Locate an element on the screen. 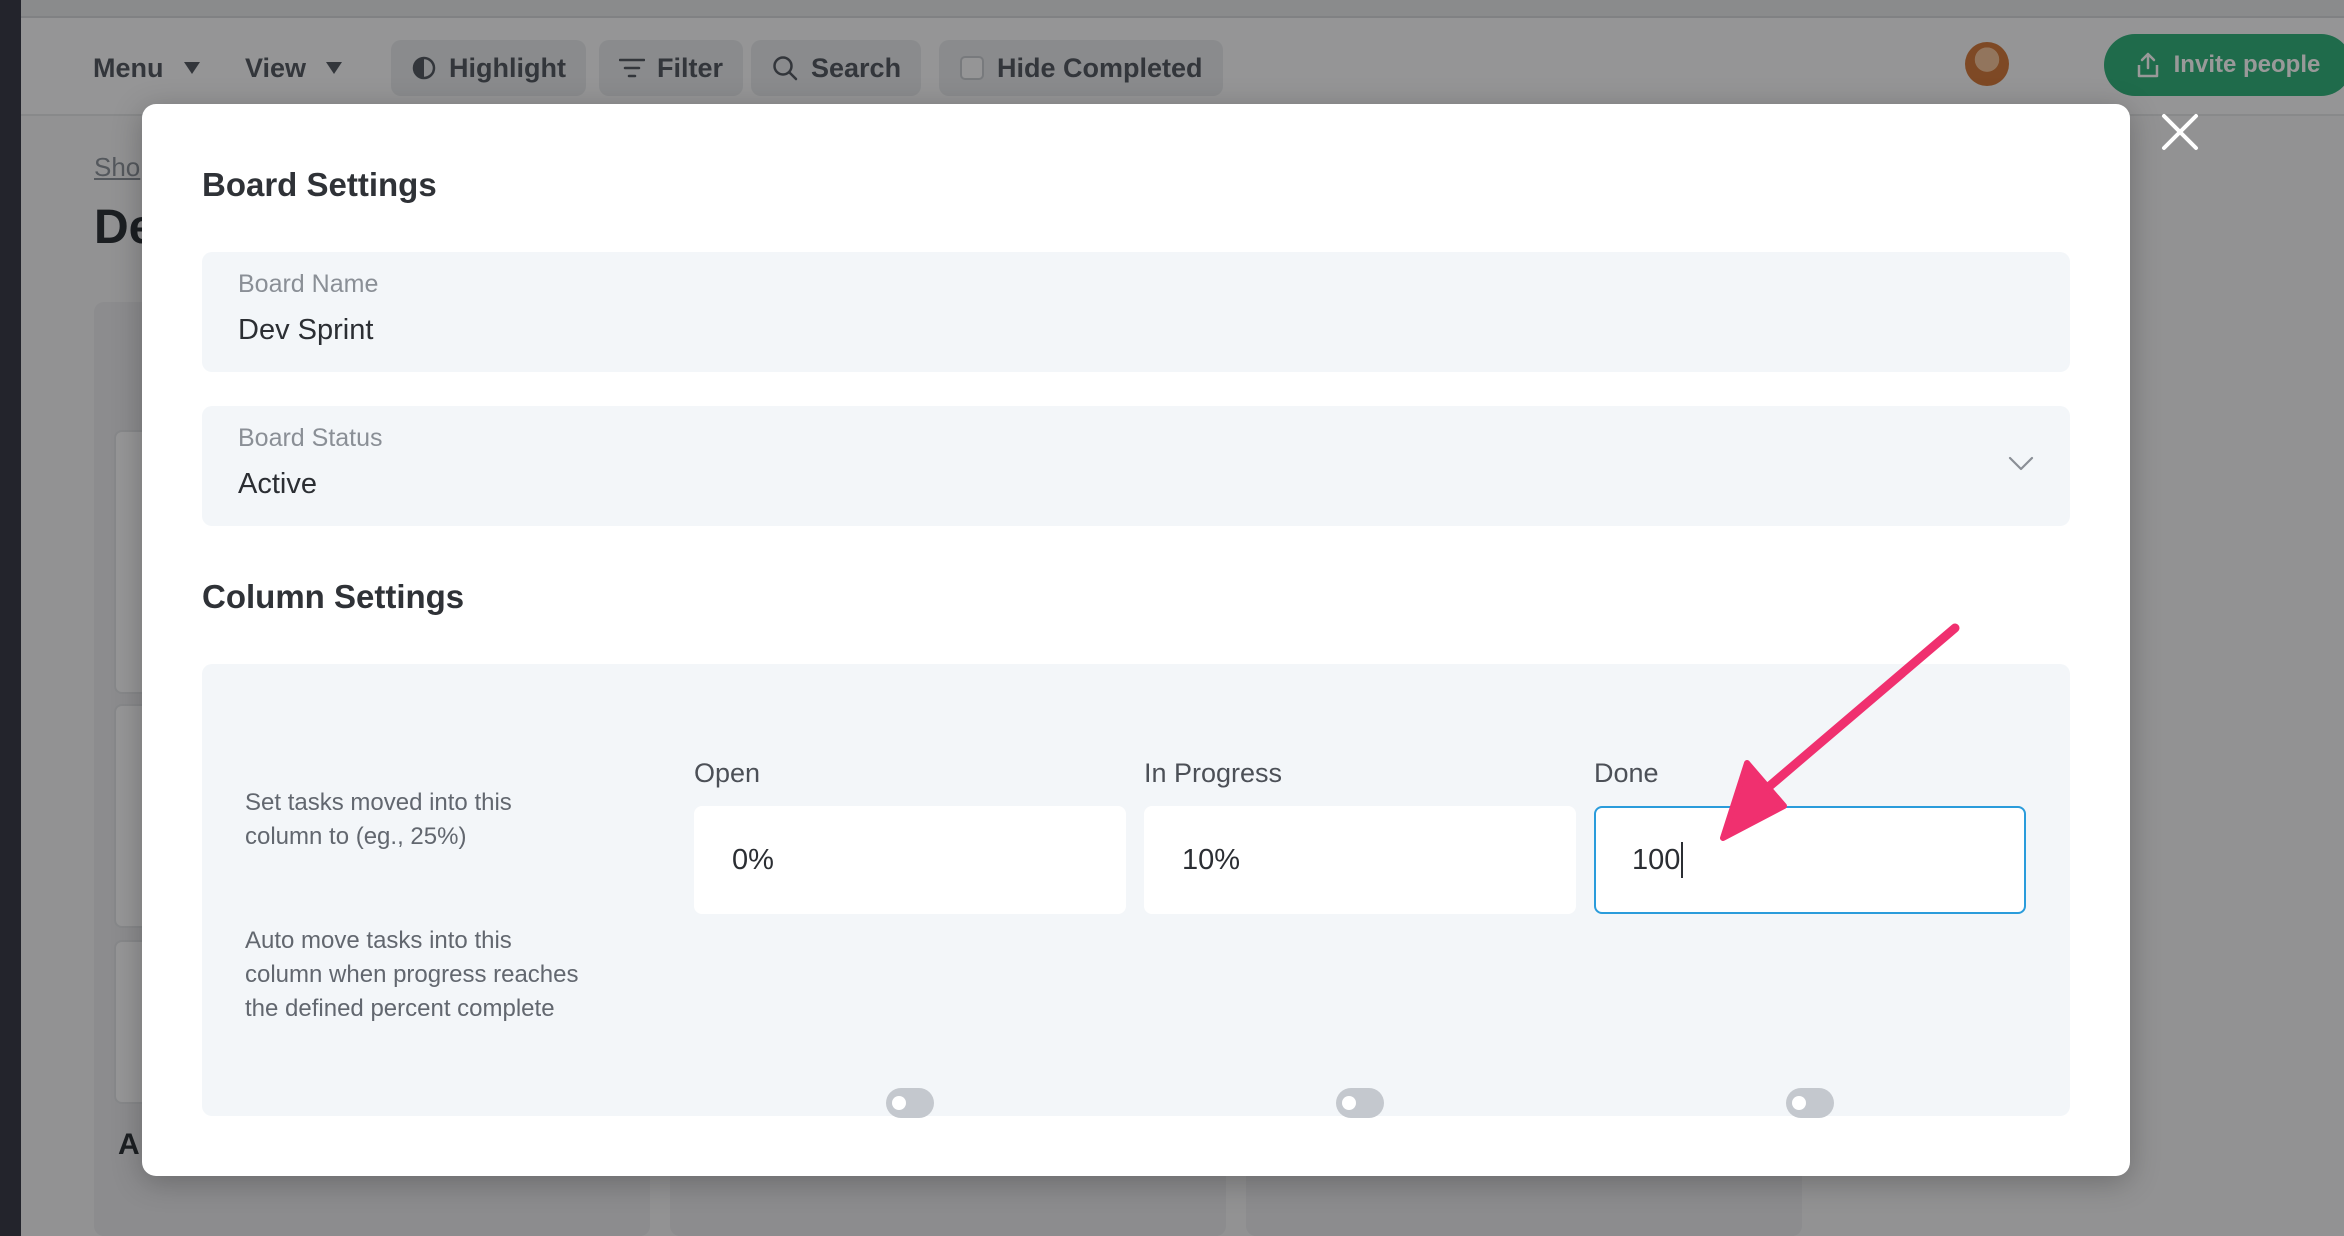 The height and width of the screenshot is (1236, 2344). close-icon is located at coordinates (2180, 132).